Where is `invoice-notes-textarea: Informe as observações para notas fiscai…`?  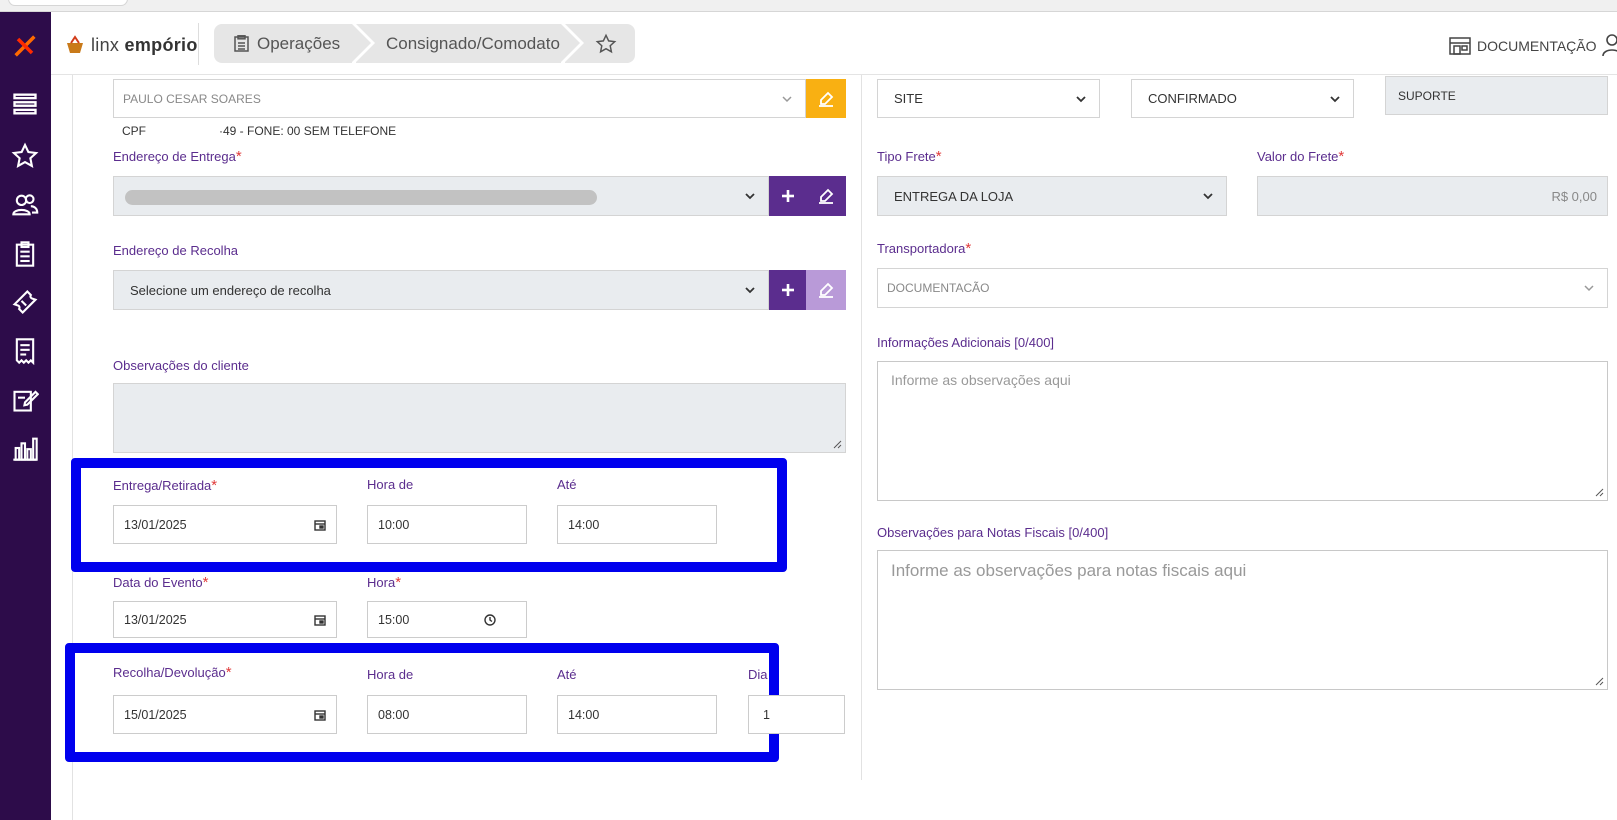 invoice-notes-textarea: Informe as observações para notas fiscai… is located at coordinates (1242, 620).